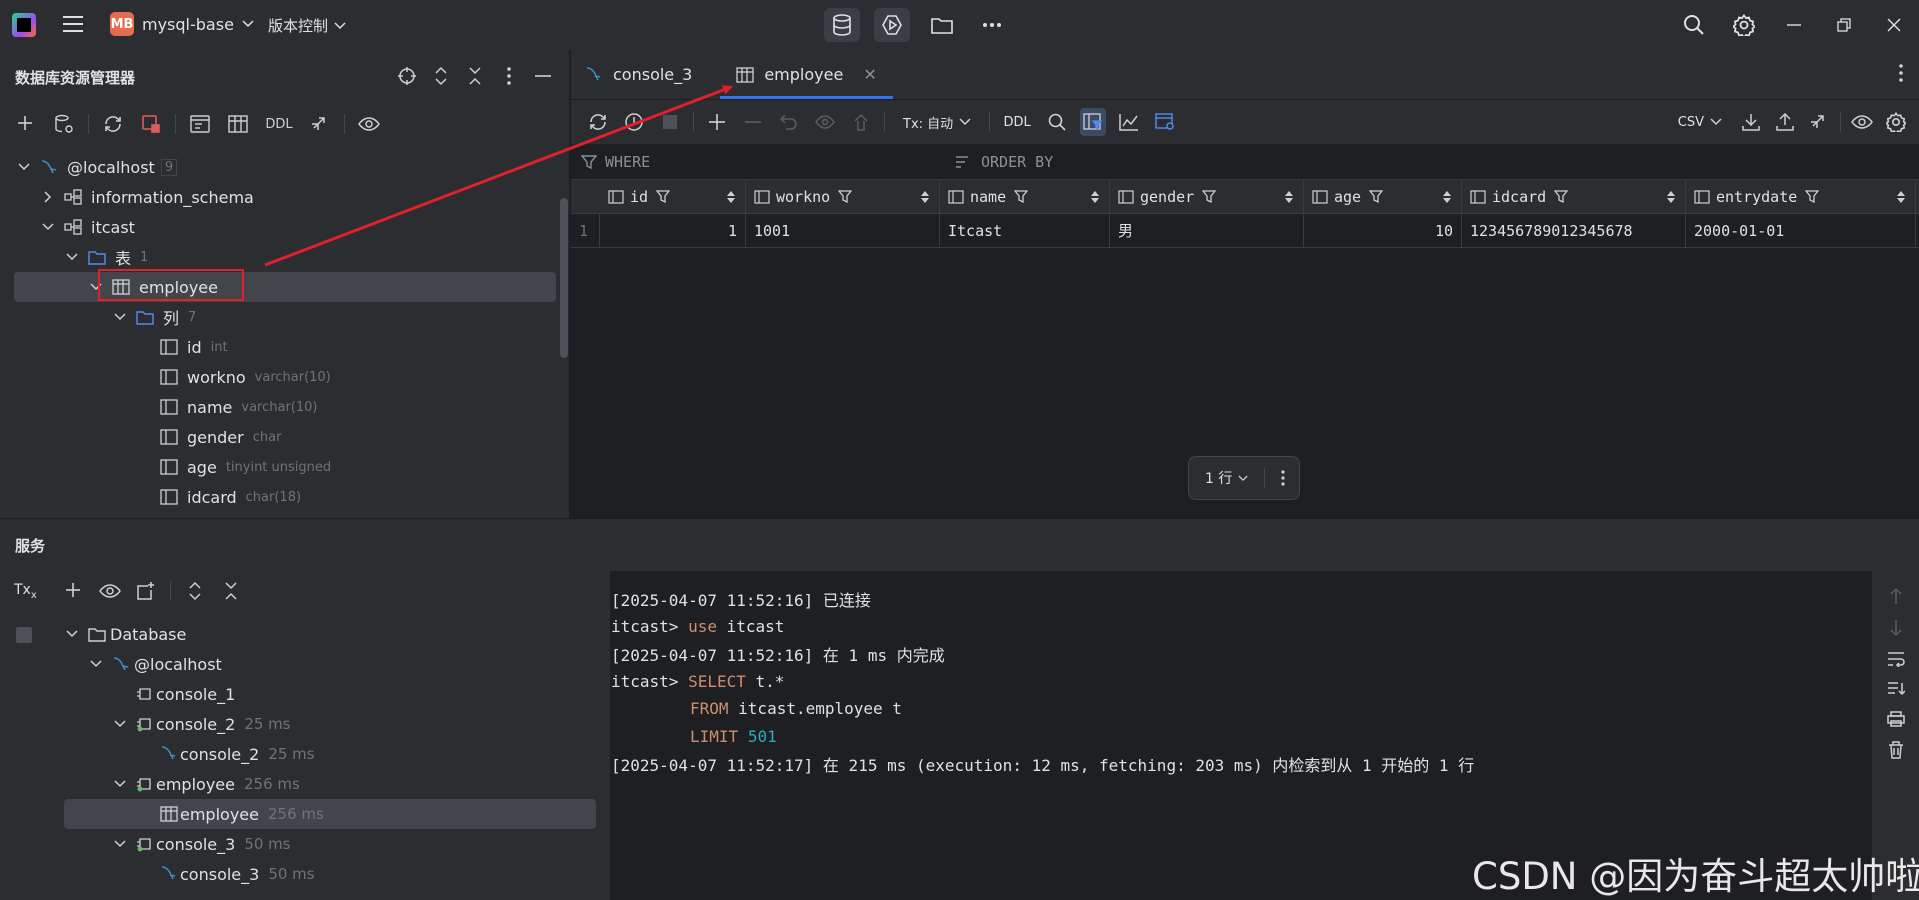 The image size is (1919, 900). Describe the element at coordinates (673, 230) in the screenshot. I see `grid-cell: 1` at that location.